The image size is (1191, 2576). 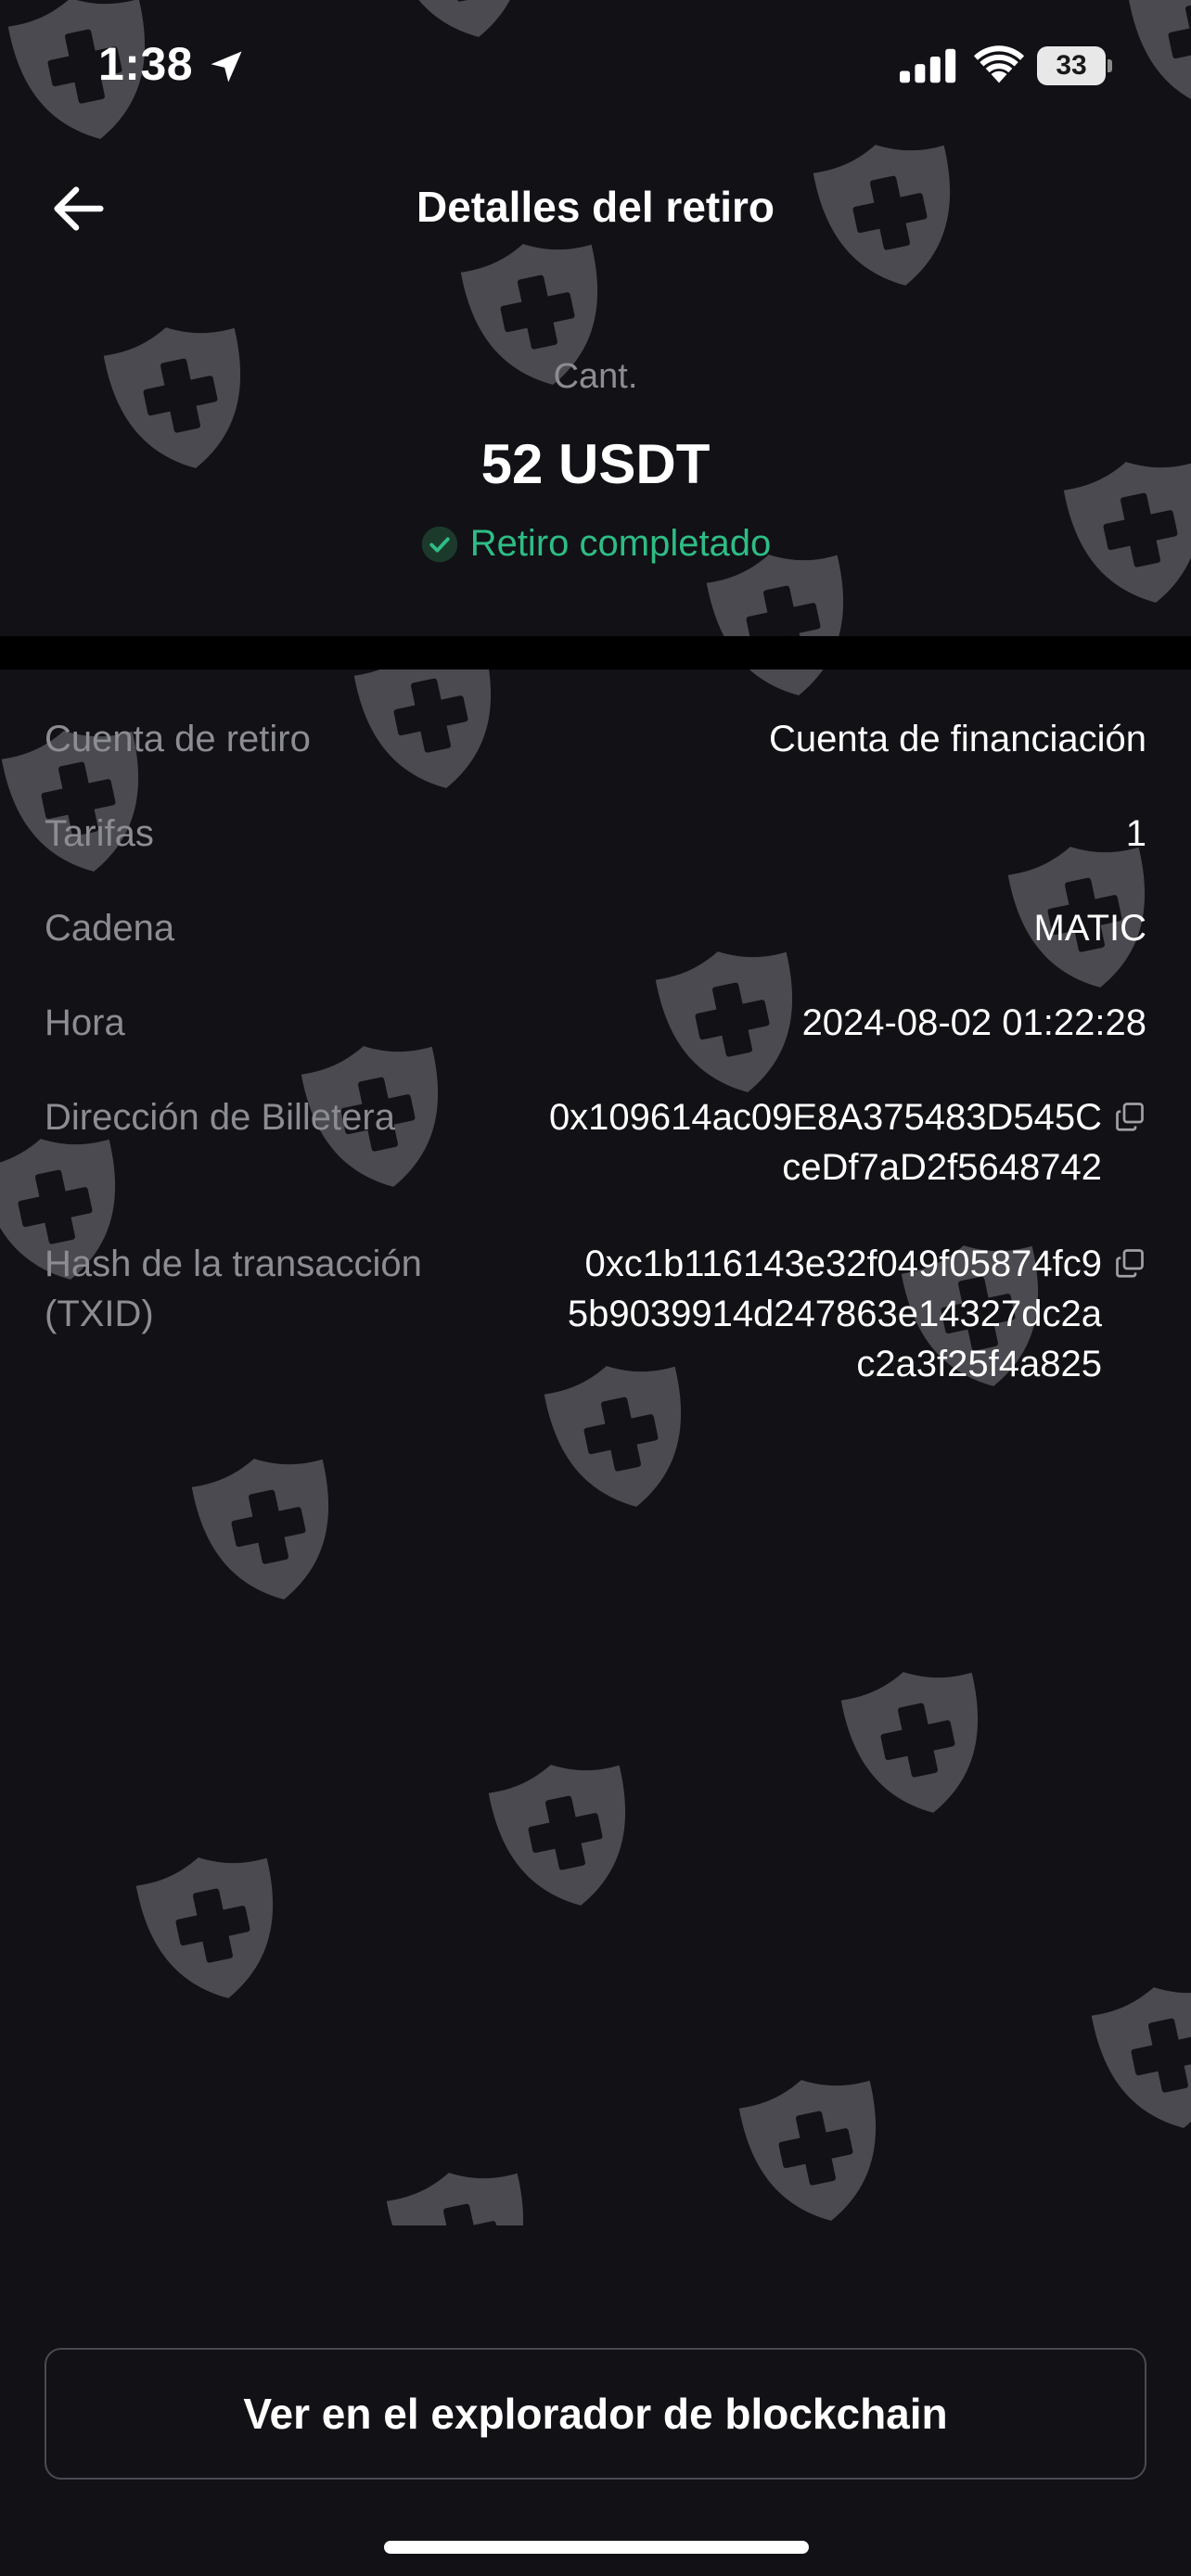 What do you see at coordinates (595, 653) in the screenshot?
I see `section-divider` at bounding box center [595, 653].